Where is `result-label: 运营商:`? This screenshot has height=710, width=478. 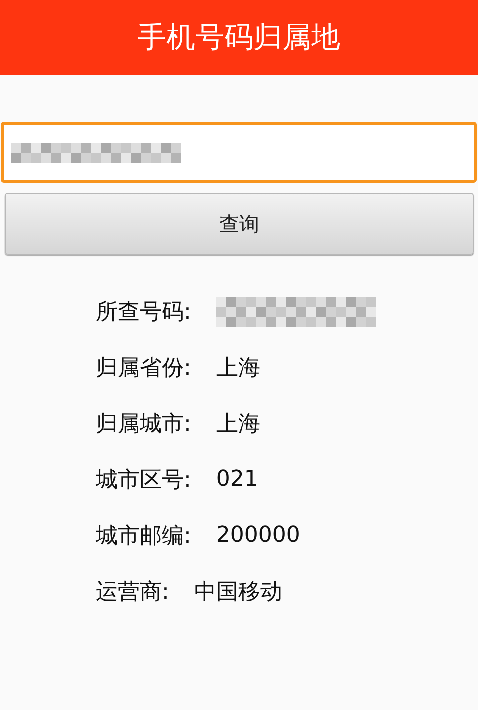
result-label: 运营商: is located at coordinates (133, 592).